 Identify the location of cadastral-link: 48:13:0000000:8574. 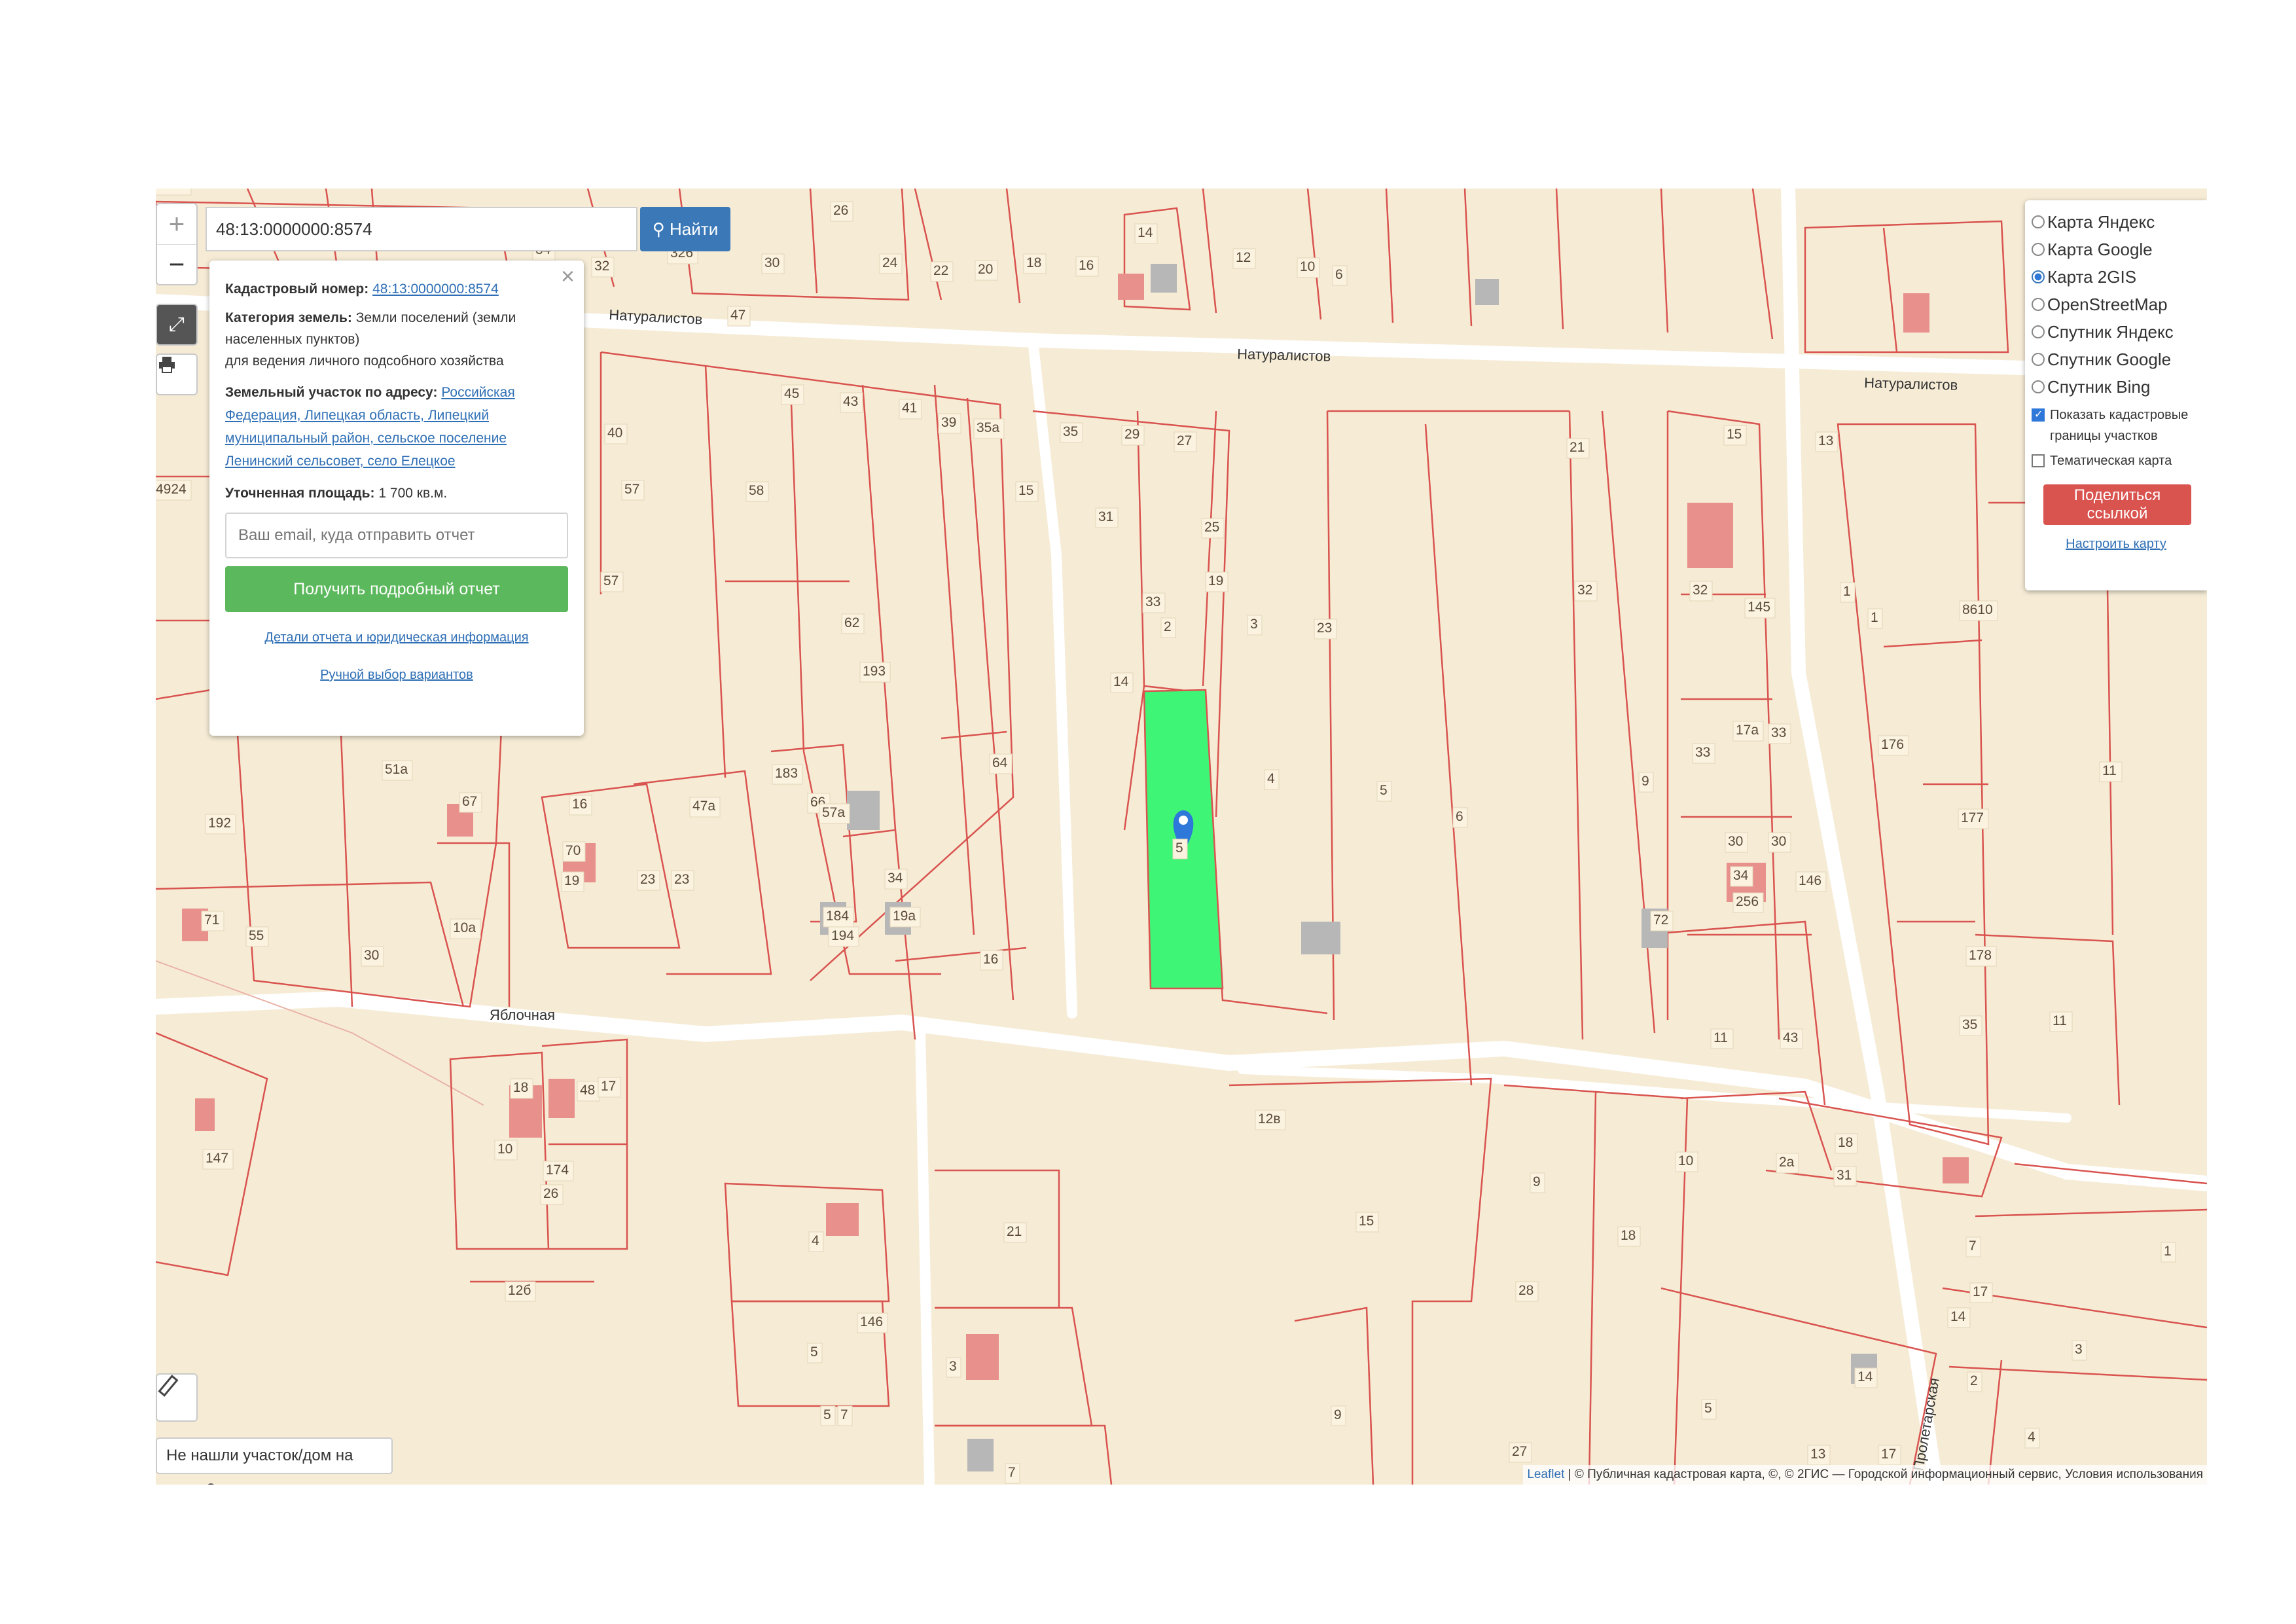
(435, 289).